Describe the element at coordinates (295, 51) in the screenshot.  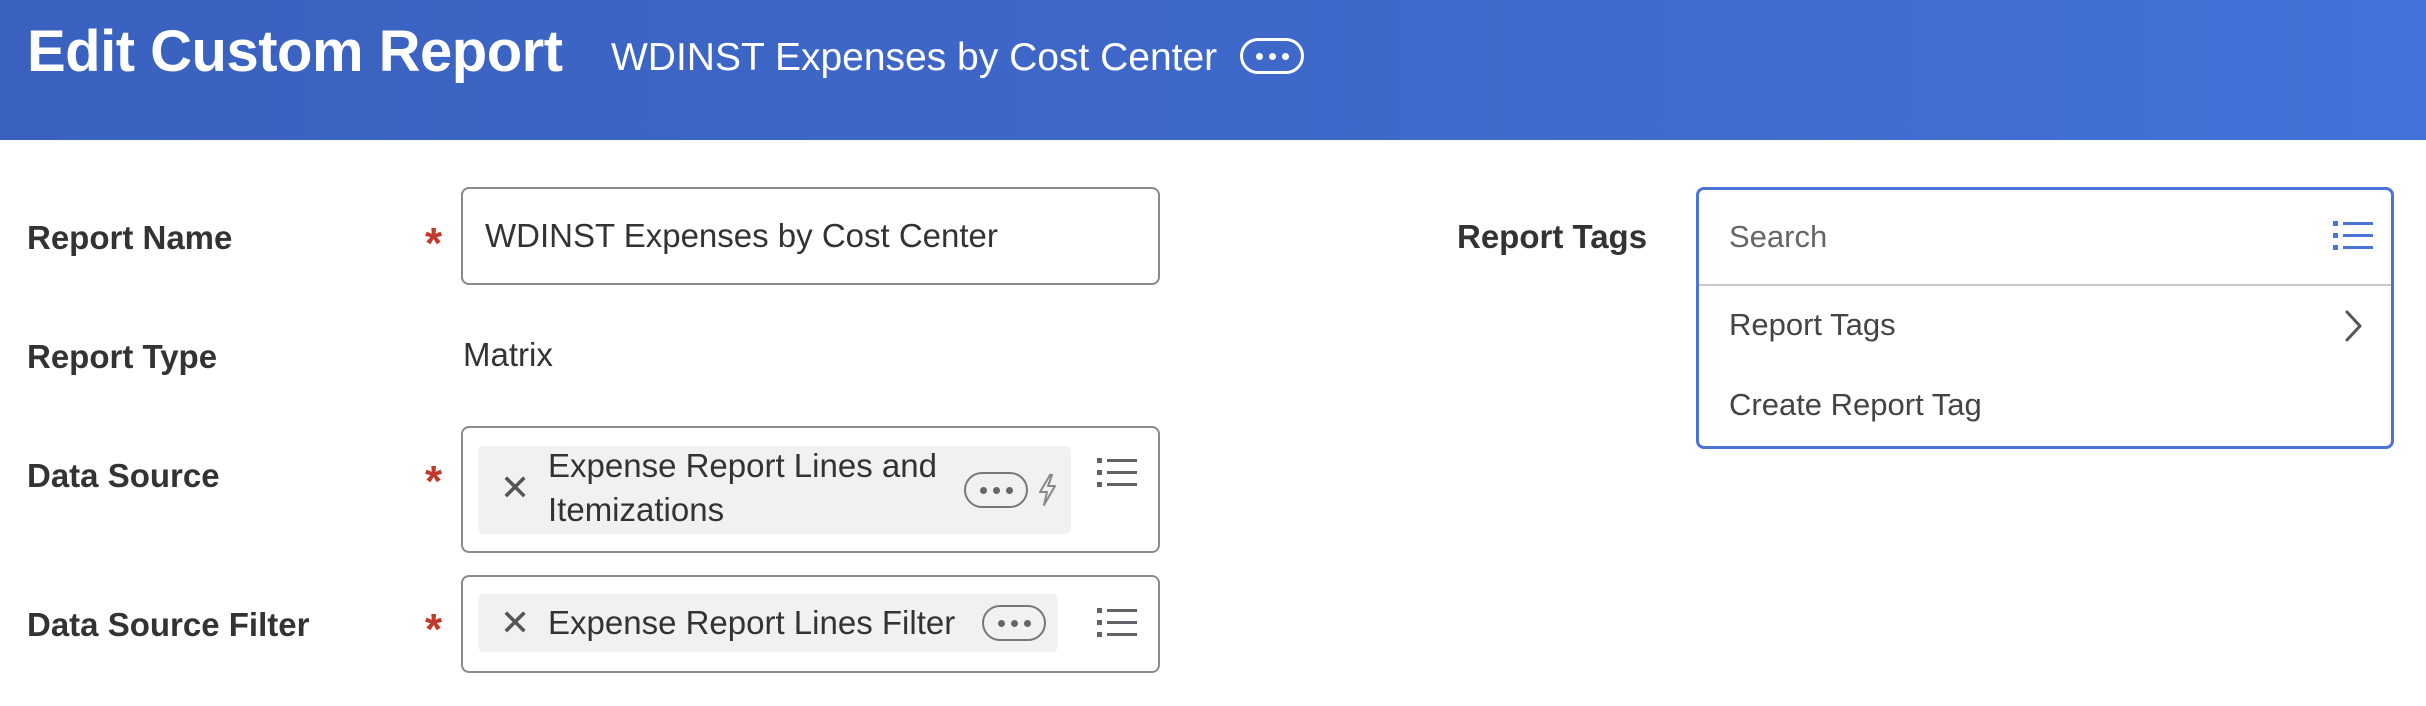
I see `page-title: Edit Custom Report` at that location.